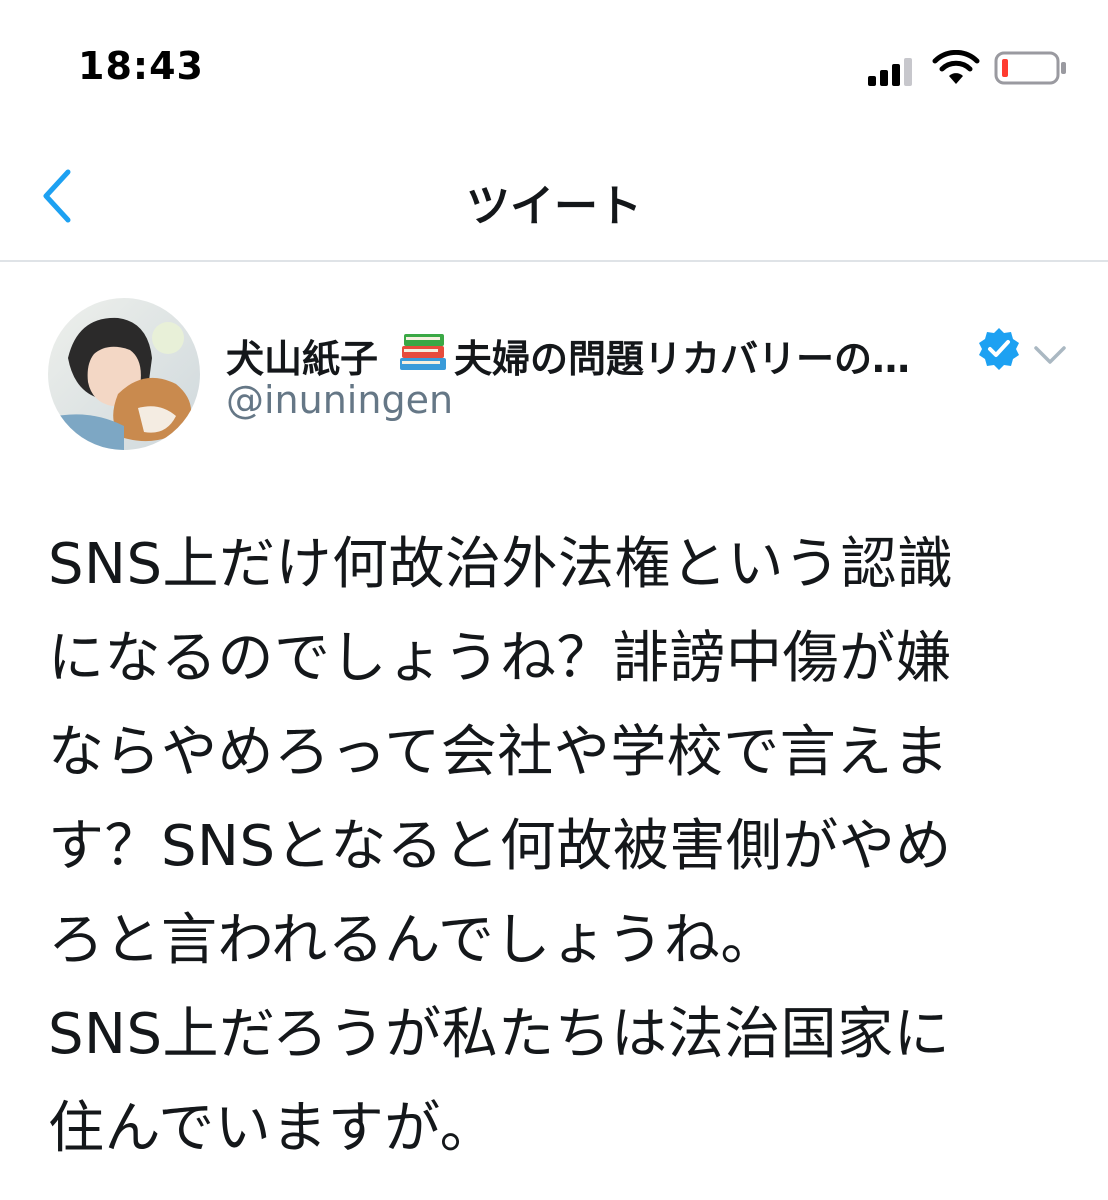 The width and height of the screenshot is (1108, 1200). What do you see at coordinates (500, 658) in the screenshot?
I see `tweet-text-line: になるのでしょうね？誹謗中傷が嫌` at bounding box center [500, 658].